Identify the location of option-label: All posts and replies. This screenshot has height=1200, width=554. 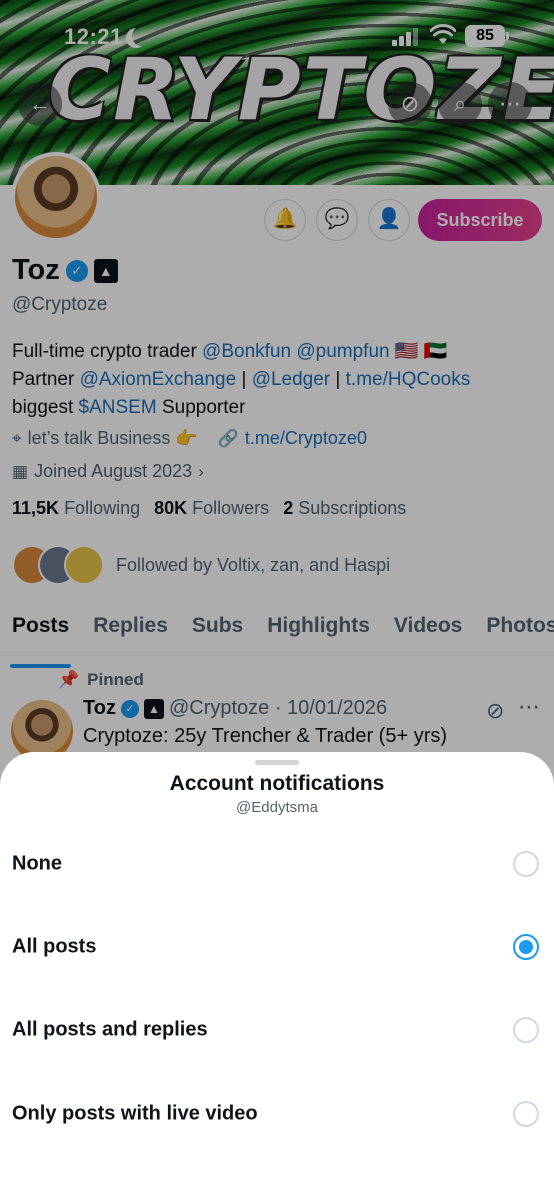
(110, 1029).